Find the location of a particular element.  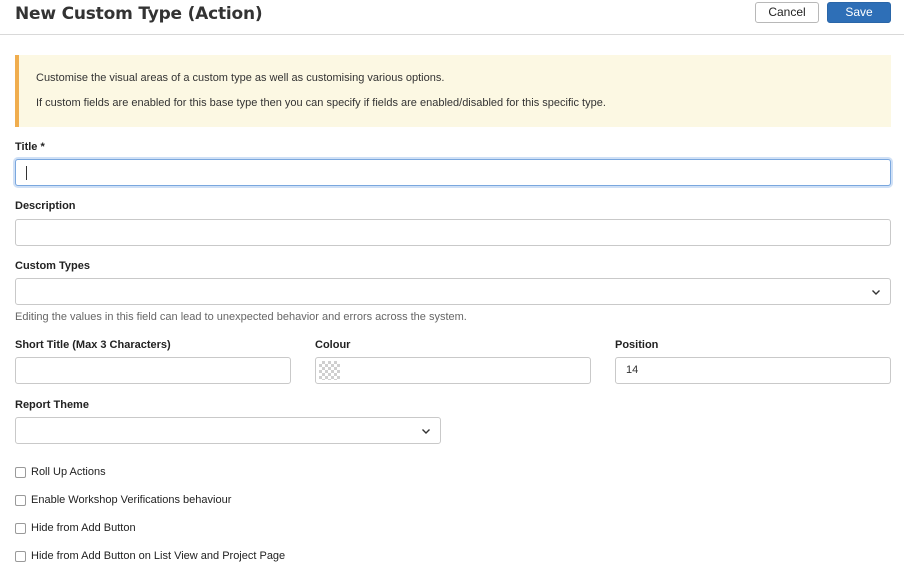

roll-up-actions-checkbox is located at coordinates (20, 472).